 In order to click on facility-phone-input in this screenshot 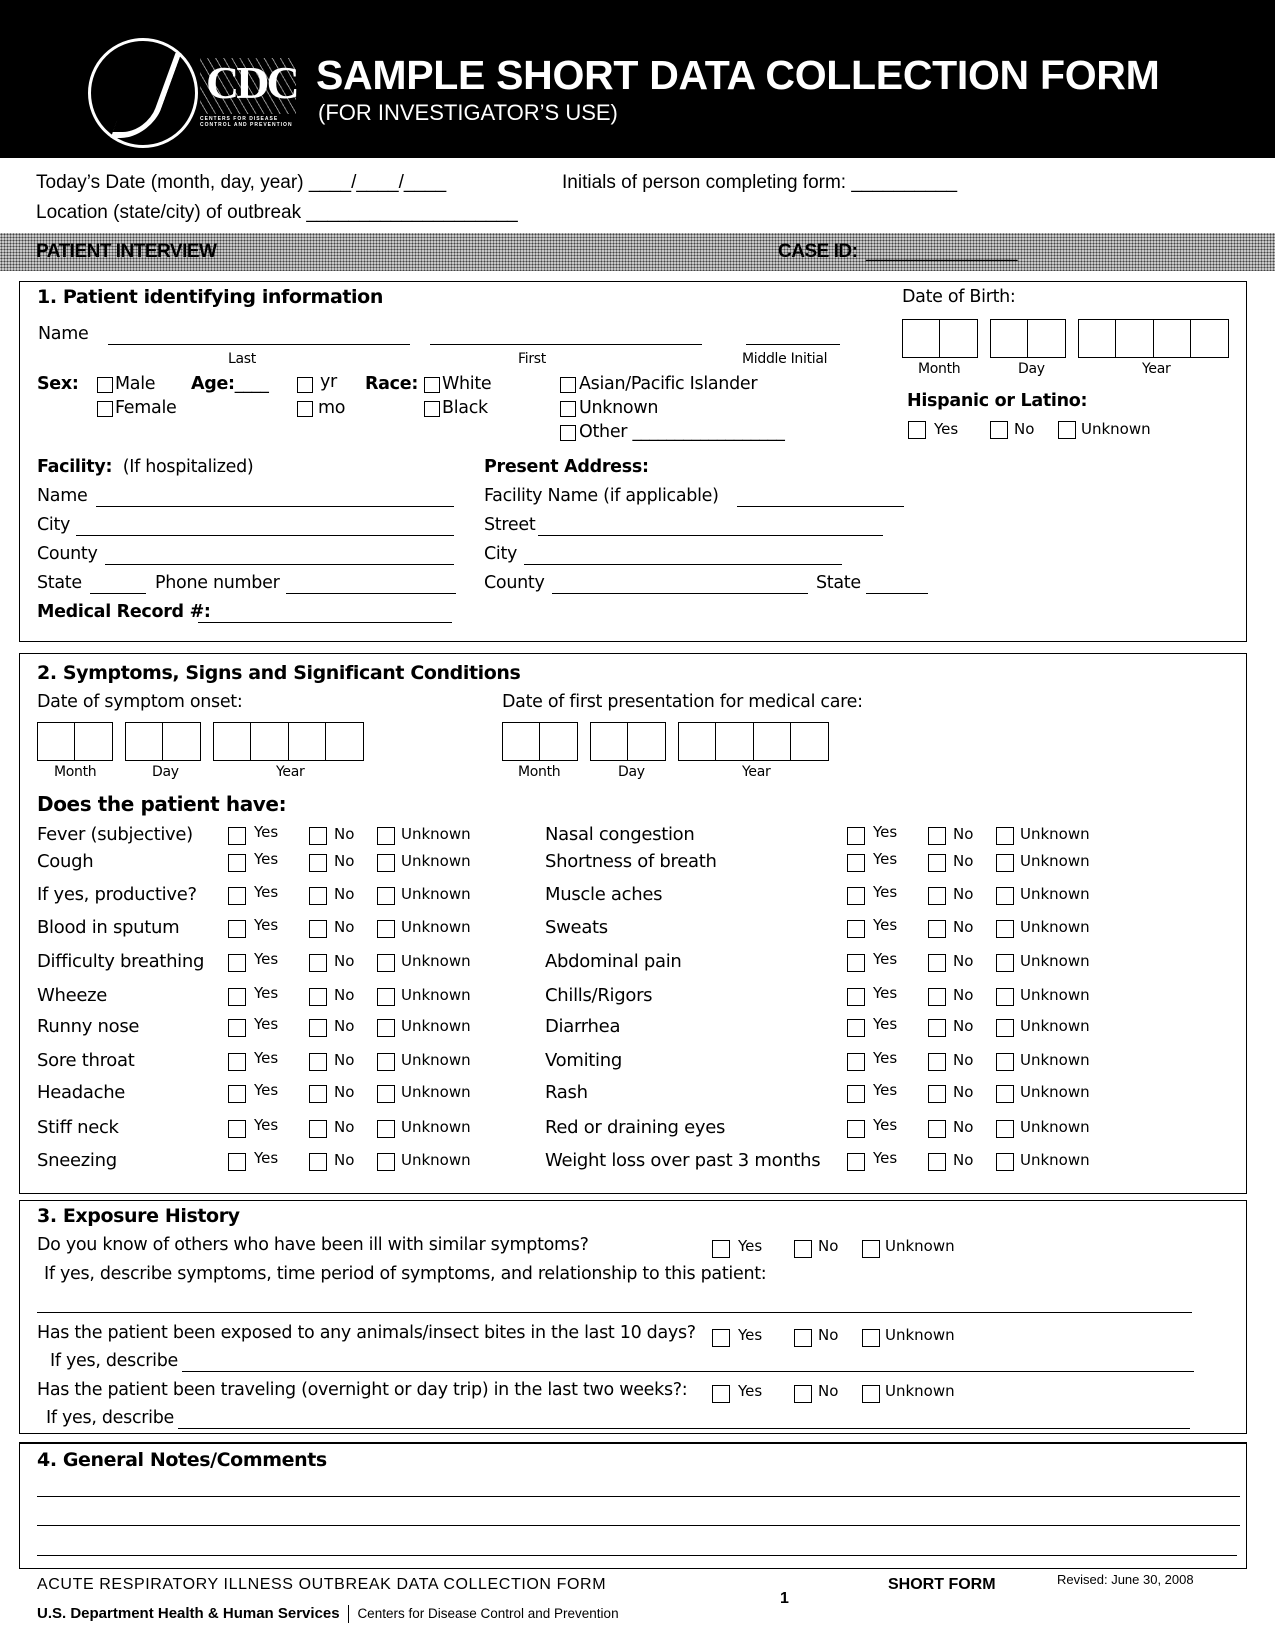, I will do `click(371, 593)`.